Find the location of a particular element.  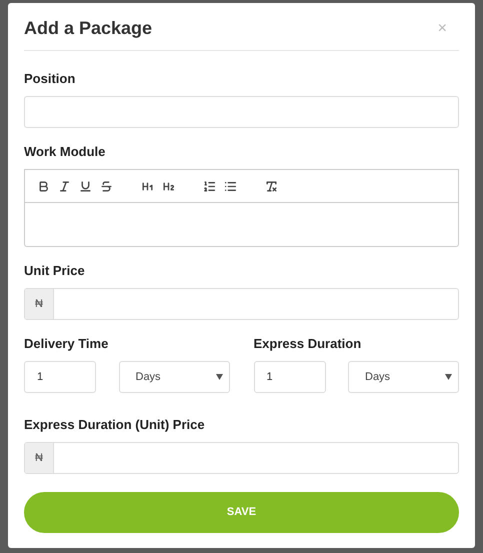

dialog-title: Add a Package is located at coordinates (88, 28).